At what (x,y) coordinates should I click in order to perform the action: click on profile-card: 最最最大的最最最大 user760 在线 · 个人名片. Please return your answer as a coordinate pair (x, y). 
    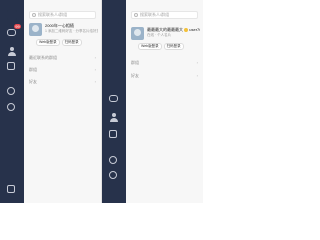
    Looking at the image, I should click on (165, 33).